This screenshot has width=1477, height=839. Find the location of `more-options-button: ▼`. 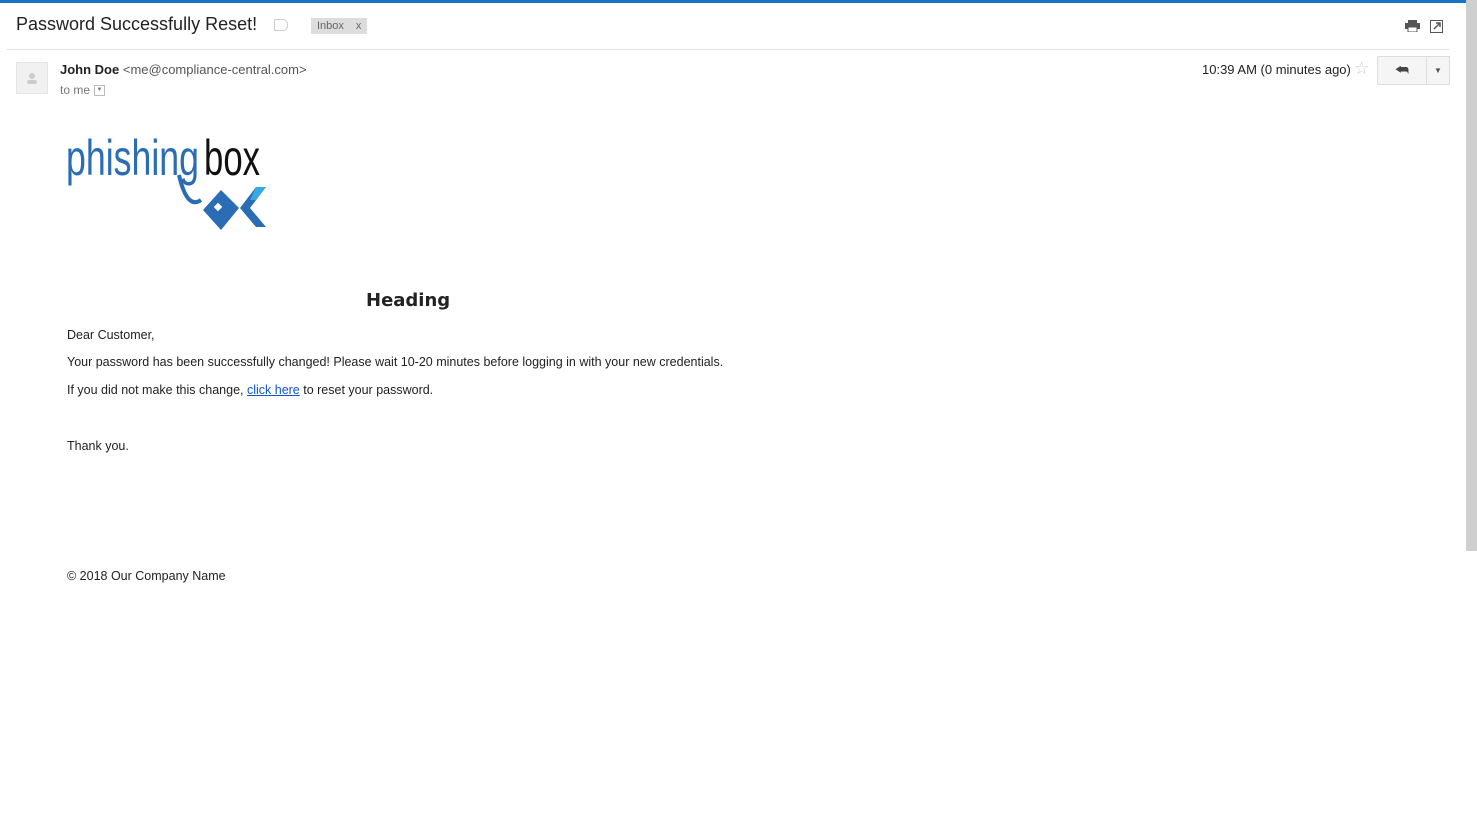

more-options-button: ▼ is located at coordinates (1438, 70).